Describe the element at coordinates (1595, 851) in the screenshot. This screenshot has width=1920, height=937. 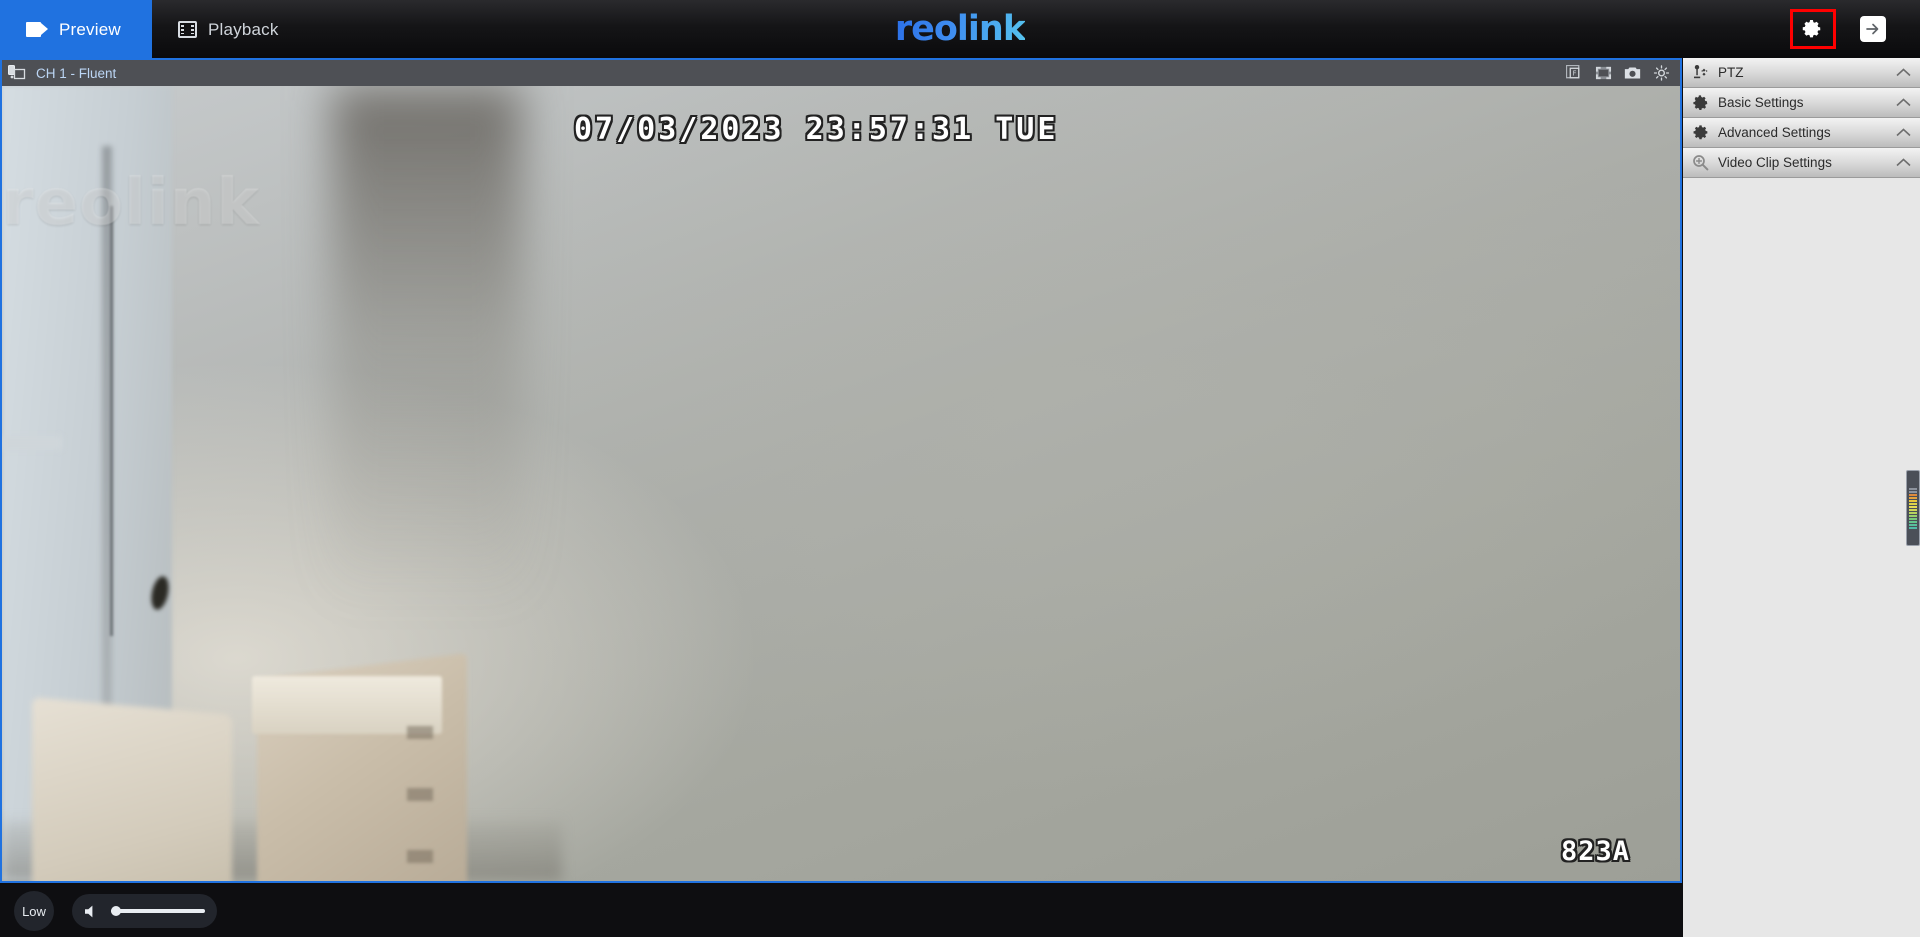
I see `video-camera-name-overlay: 823A` at that location.